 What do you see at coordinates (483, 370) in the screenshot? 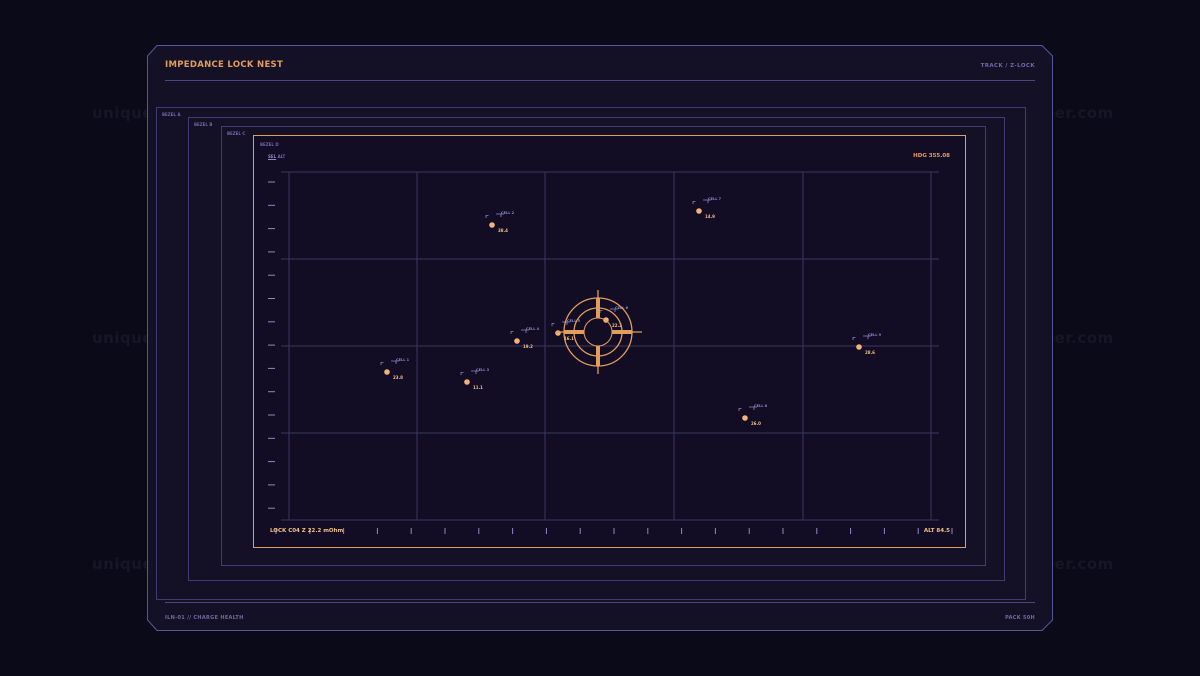
I see `cell-id: CELL 3` at bounding box center [483, 370].